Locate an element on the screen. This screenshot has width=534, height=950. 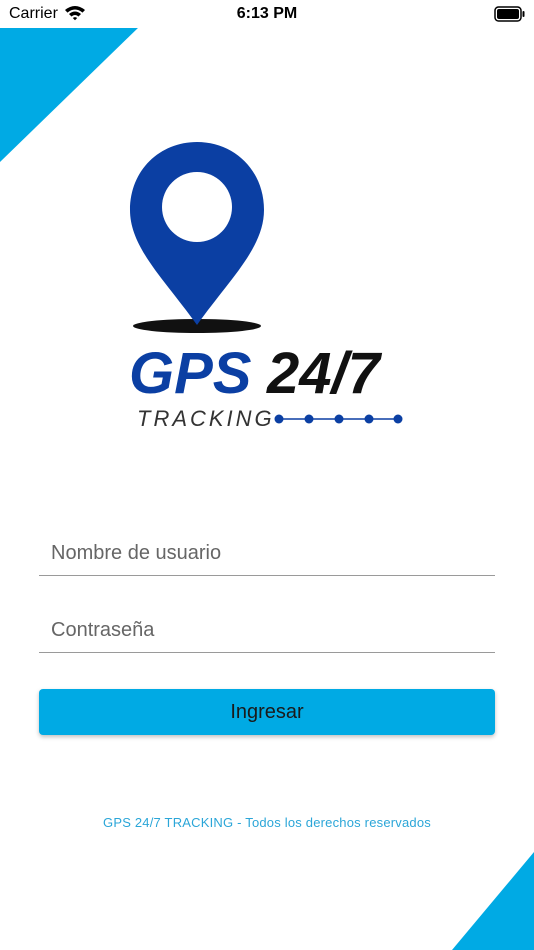
status-bar: Carrier 6:13 PM is located at coordinates (267, 14).